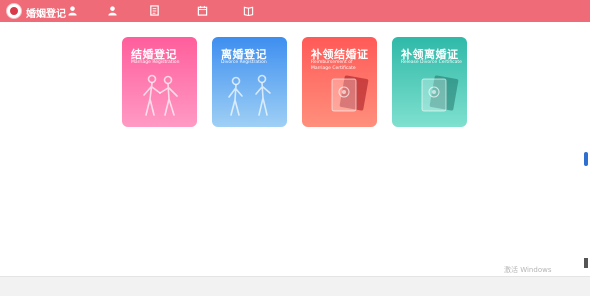  I want to click on top-header-bar: 婚姻登记, so click(295, 11).